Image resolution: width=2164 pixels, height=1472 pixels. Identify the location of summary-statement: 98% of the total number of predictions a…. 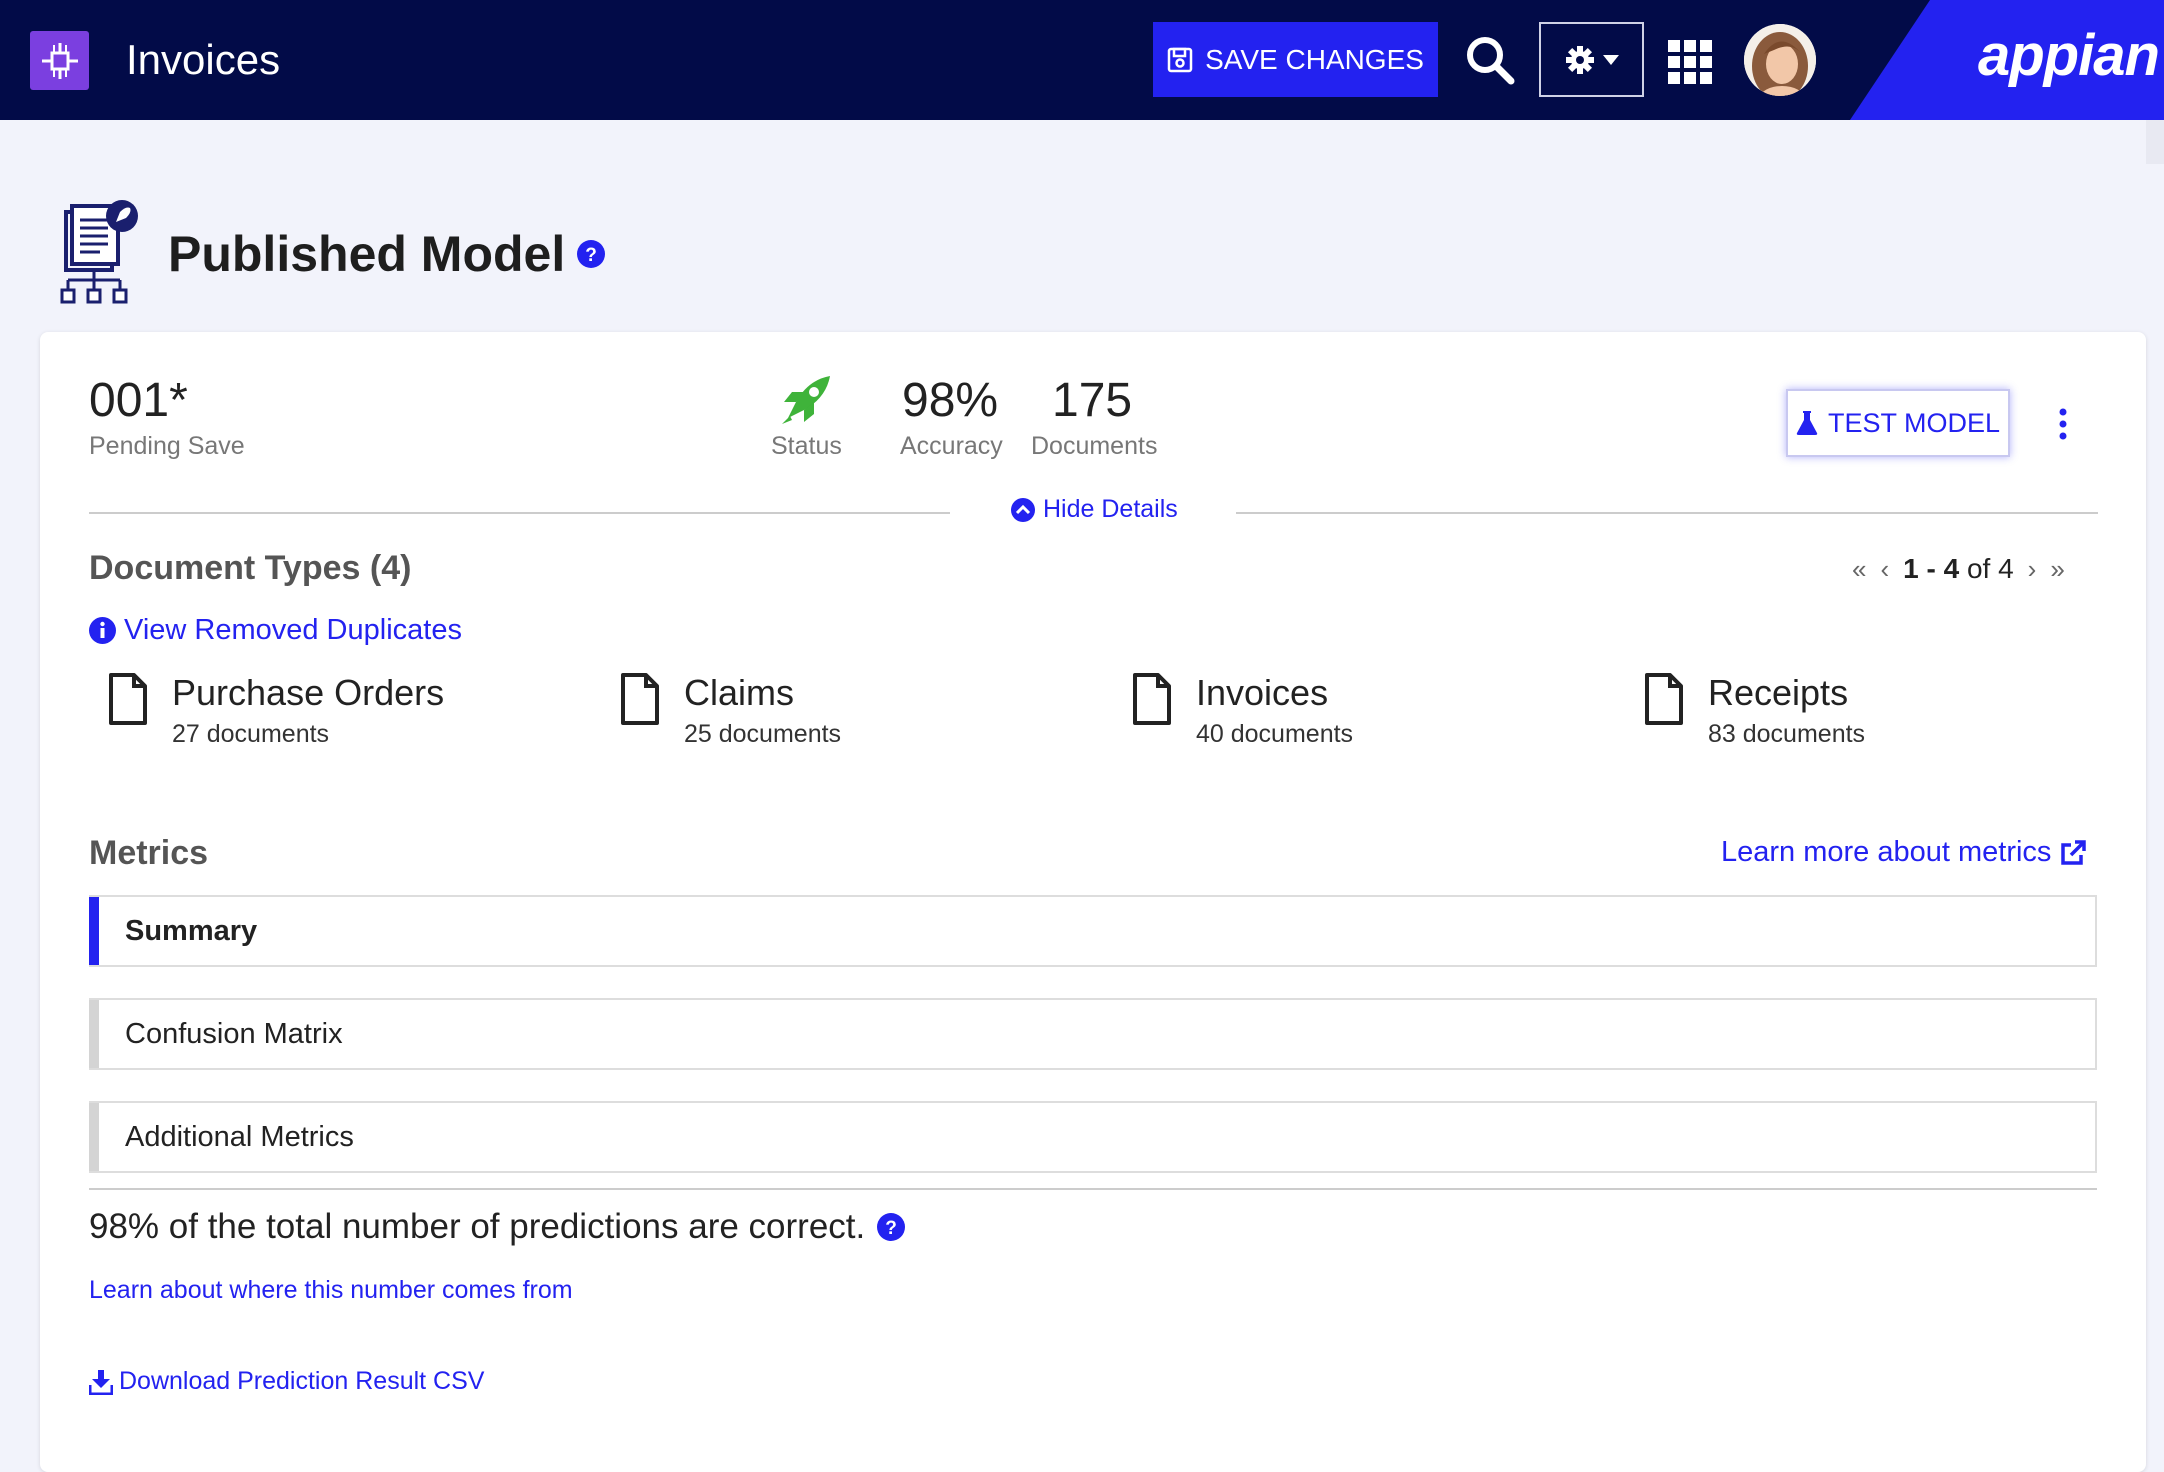
(497, 1227).